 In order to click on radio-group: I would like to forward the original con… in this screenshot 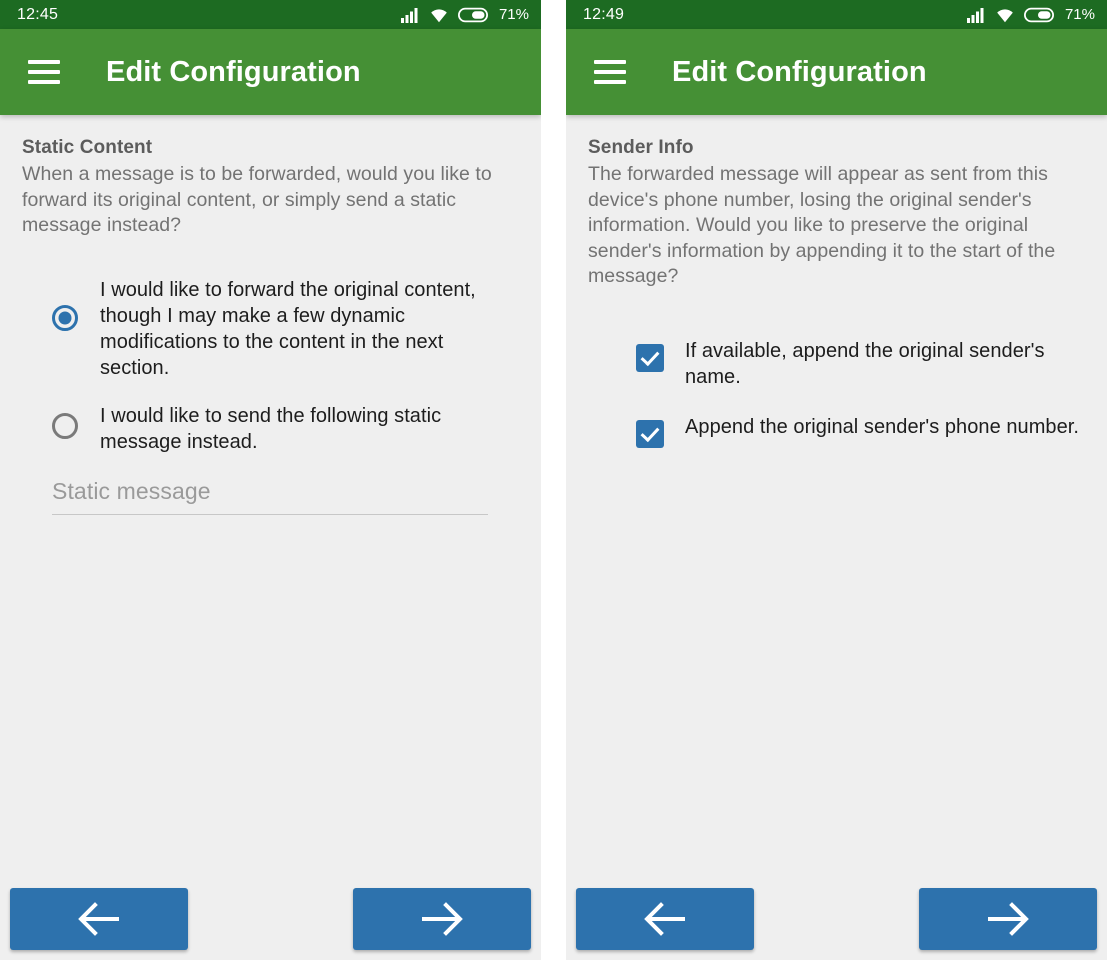, I will do `click(269, 366)`.